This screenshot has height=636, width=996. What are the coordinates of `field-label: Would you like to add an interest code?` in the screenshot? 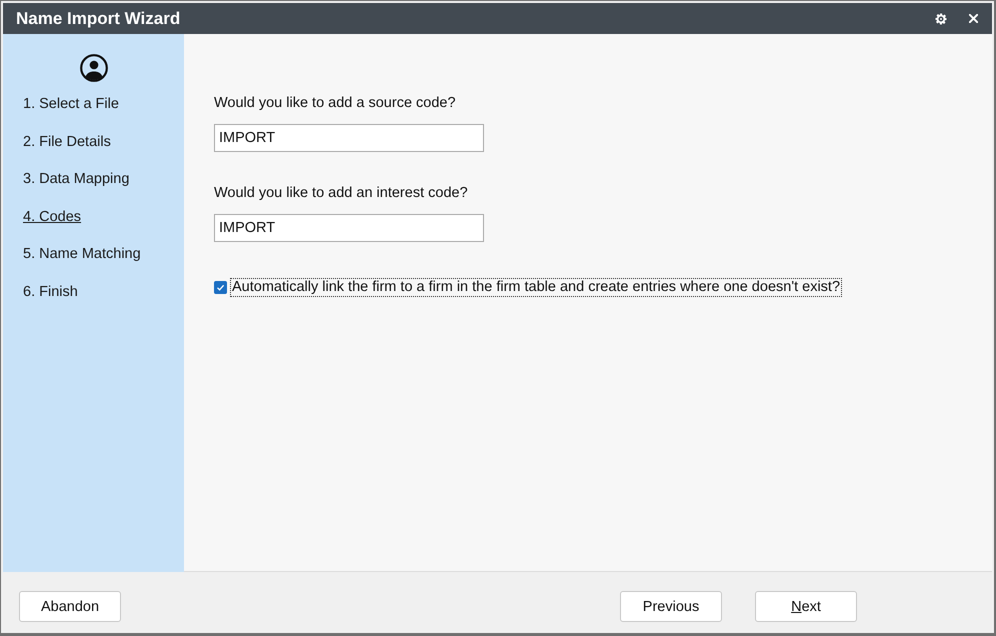 It's located at (341, 193).